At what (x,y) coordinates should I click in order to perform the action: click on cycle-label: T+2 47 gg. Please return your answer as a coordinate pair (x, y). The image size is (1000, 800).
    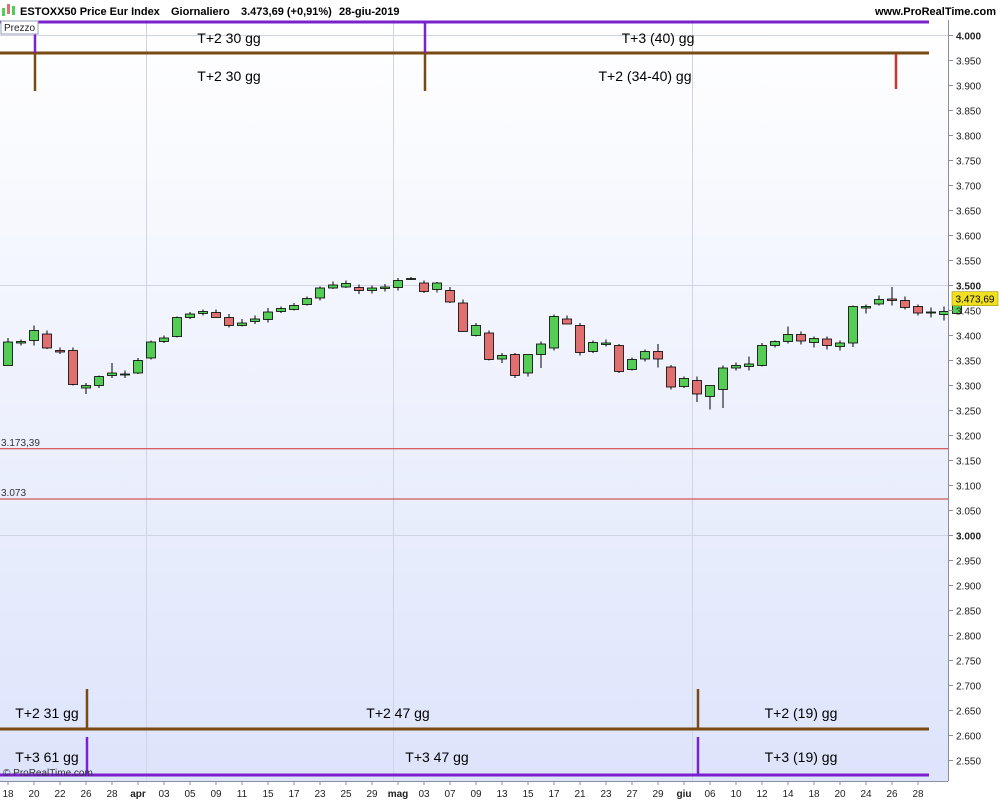
    Looking at the image, I should click on (397, 713).